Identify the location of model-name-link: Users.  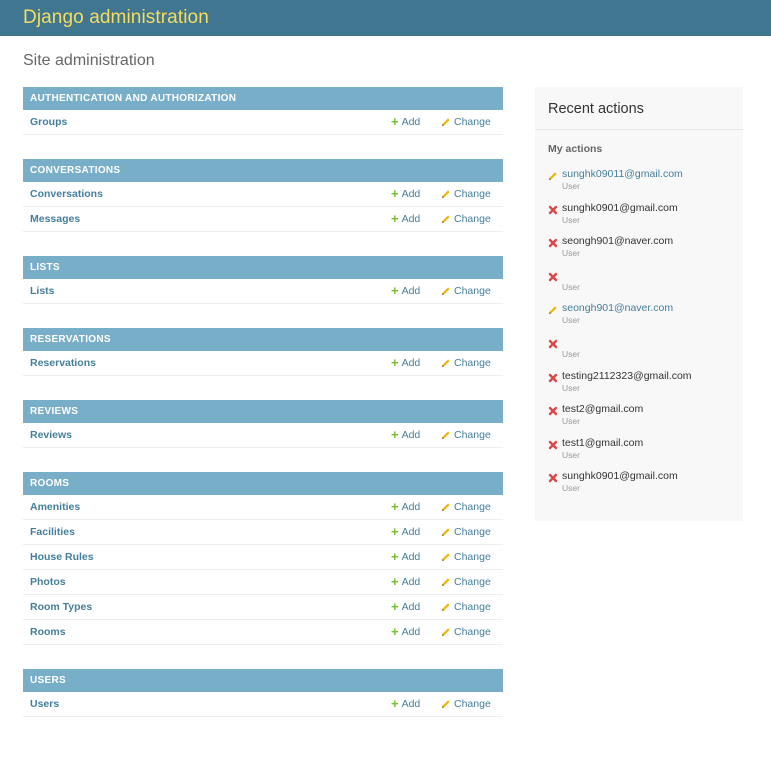
(44, 704).